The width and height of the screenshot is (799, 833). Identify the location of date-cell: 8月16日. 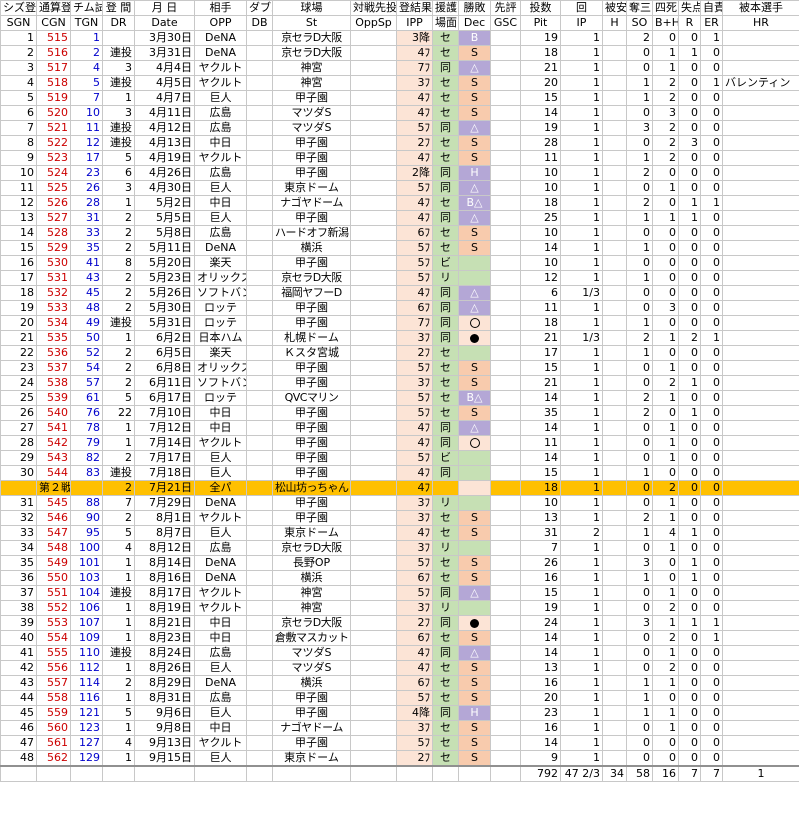
(164, 578).